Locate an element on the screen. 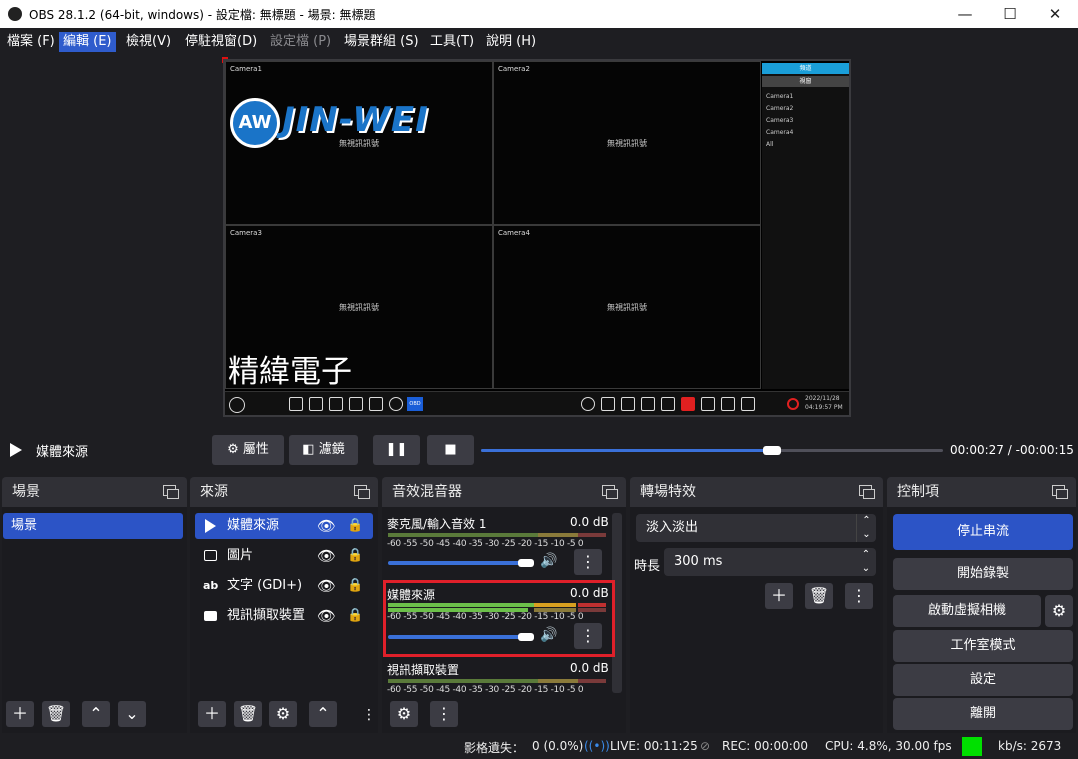 This screenshot has width=1078, height=759. source-item-media: 媒體來源 👁 🔒 is located at coordinates (284, 526).